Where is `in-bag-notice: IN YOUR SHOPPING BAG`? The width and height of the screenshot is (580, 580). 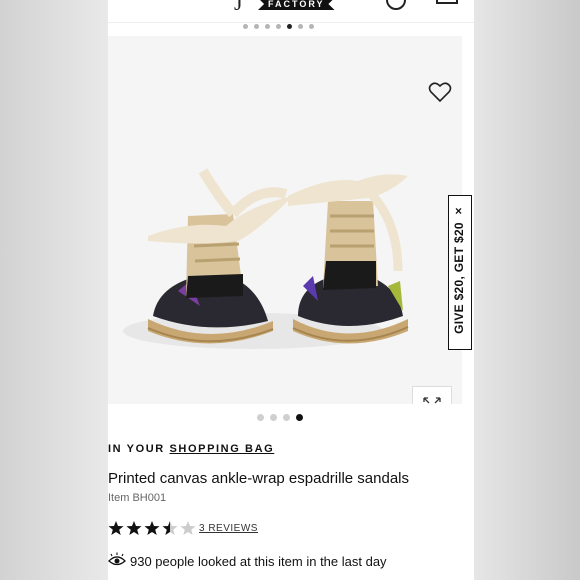 in-bag-notice: IN YOUR SHOPPING BAG is located at coordinates (191, 449).